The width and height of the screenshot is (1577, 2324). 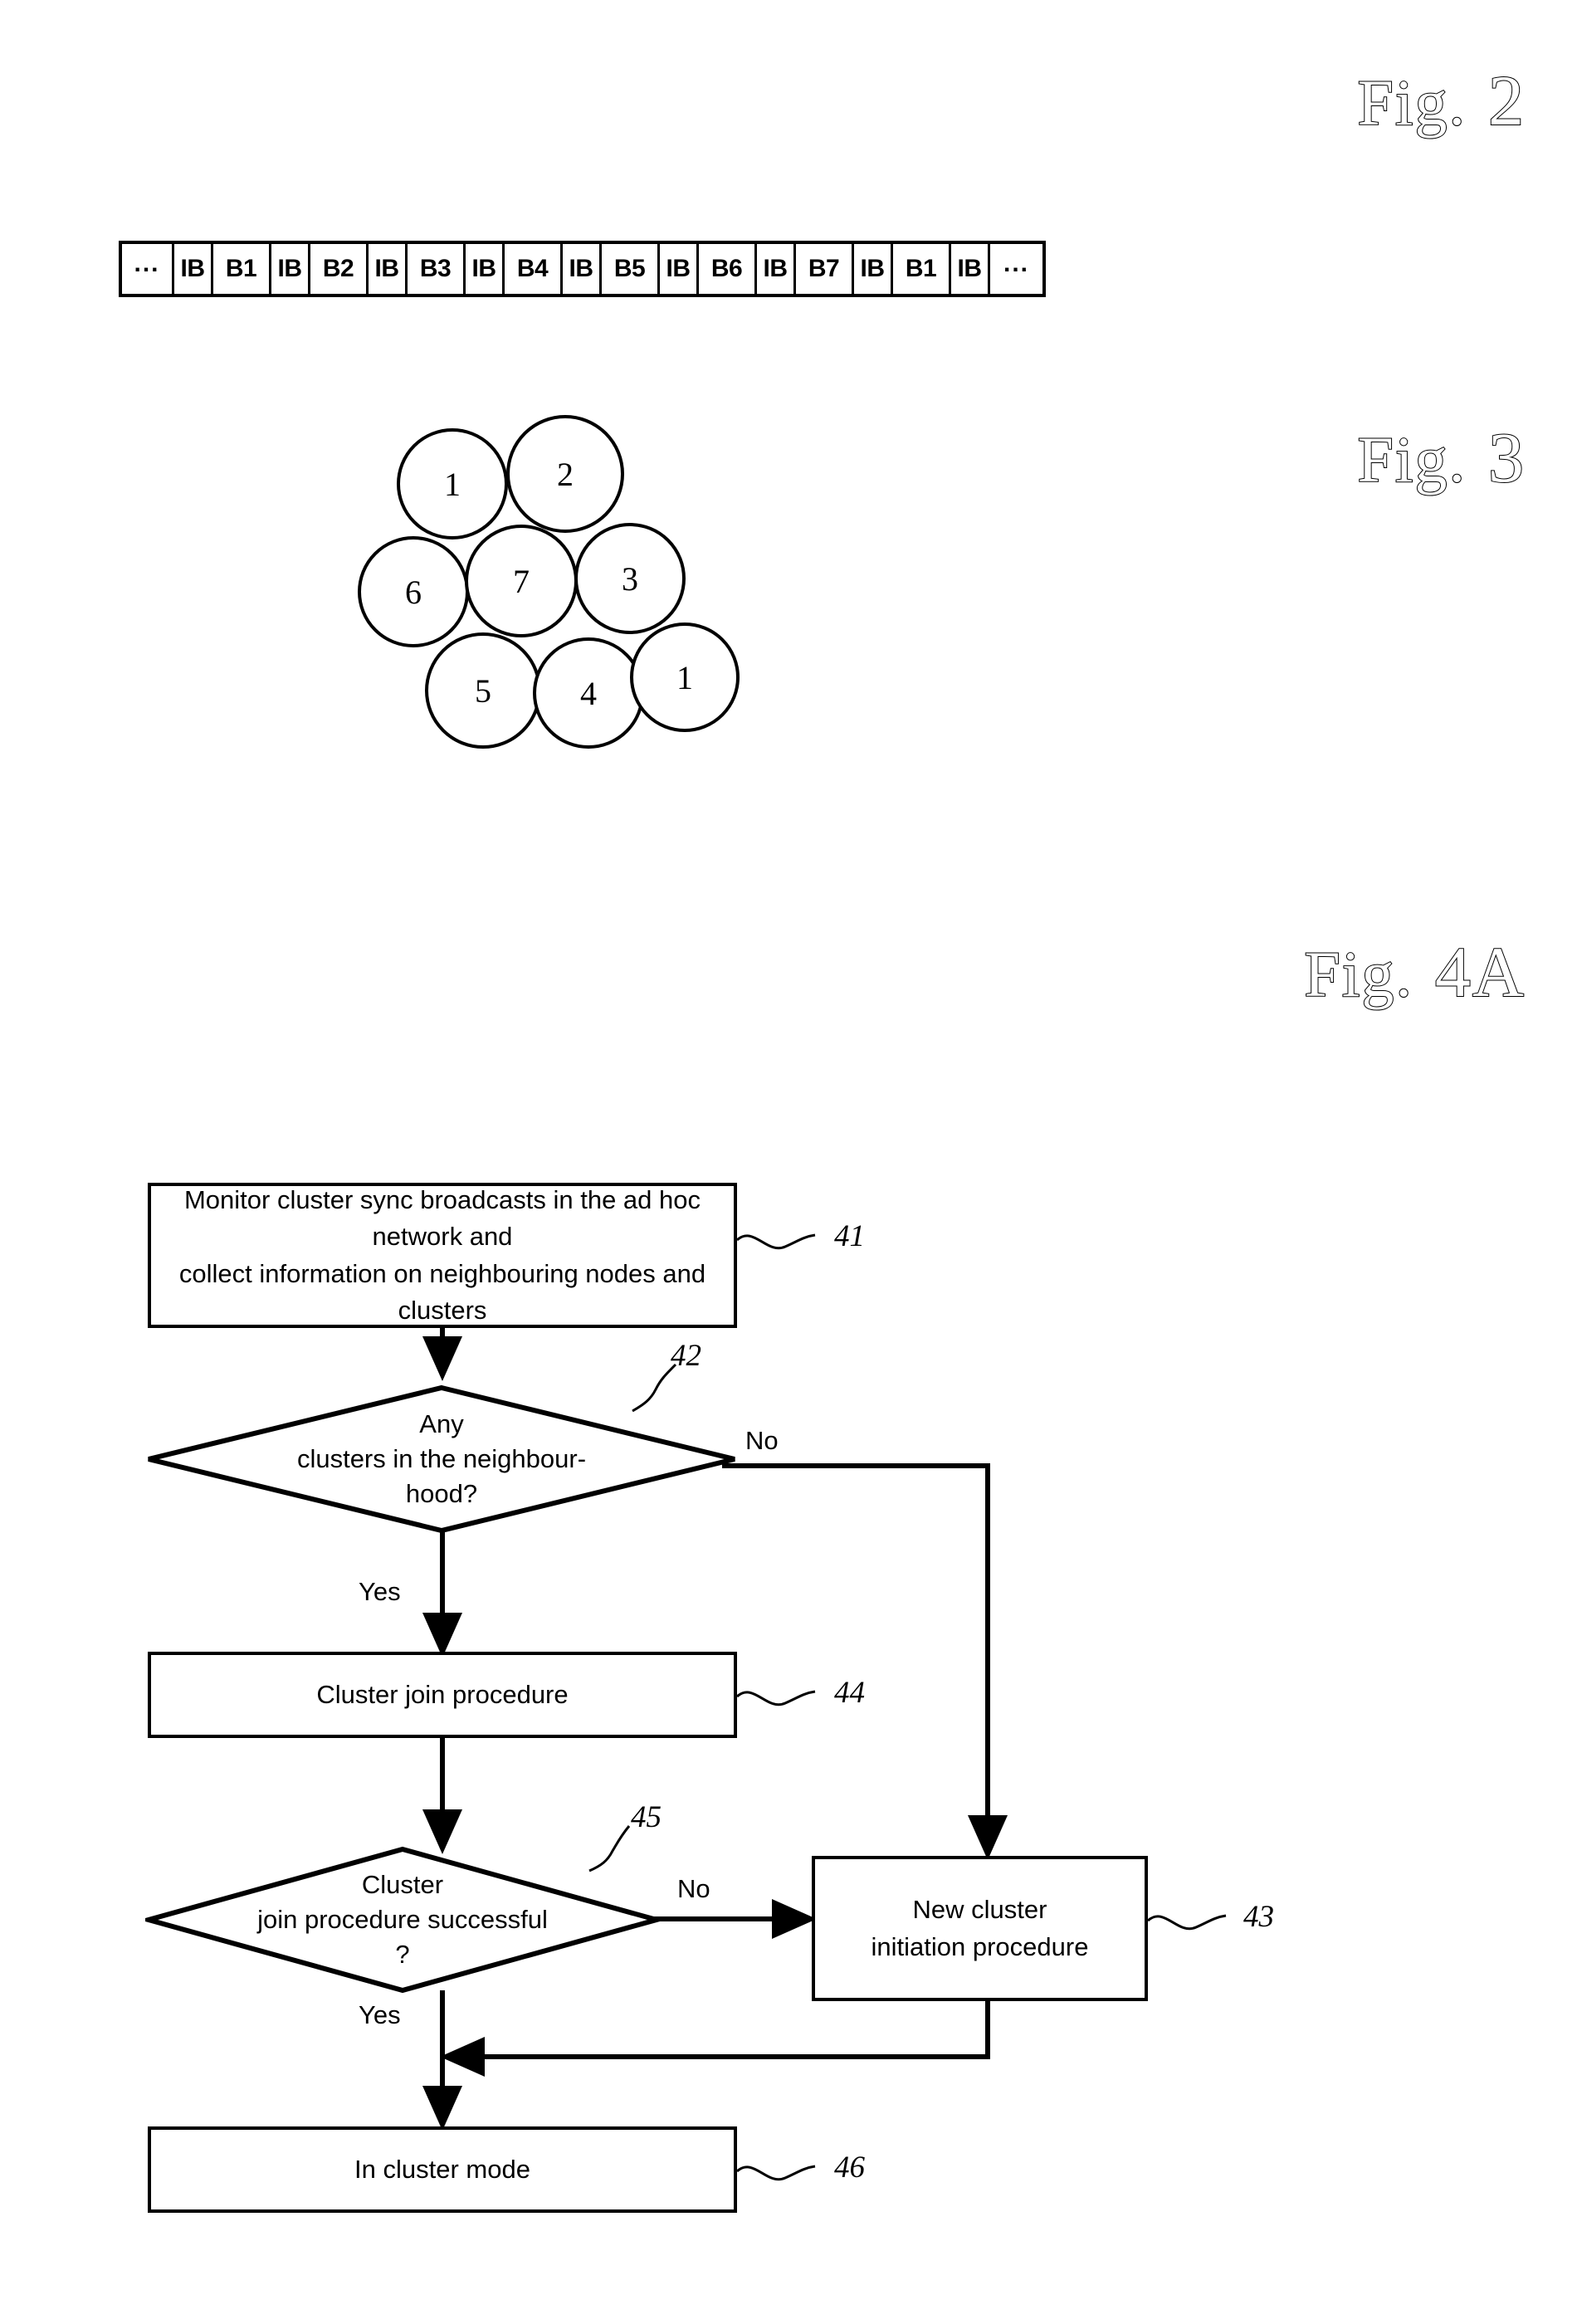 I want to click on step-cluster-join-box: Cluster join procedure, so click(x=443, y=1695).